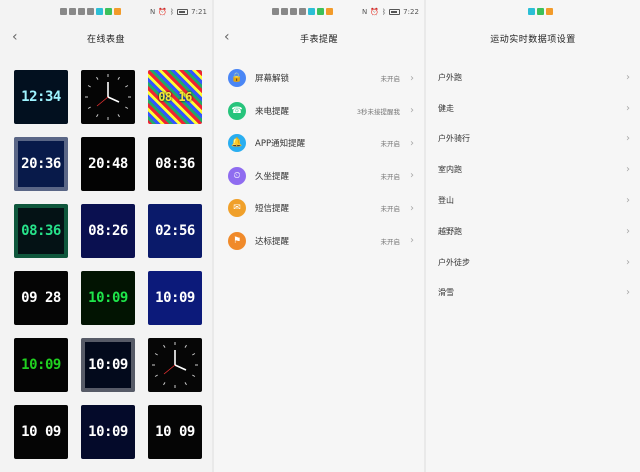  I want to click on watchface-tile: 08 16, so click(175, 97).